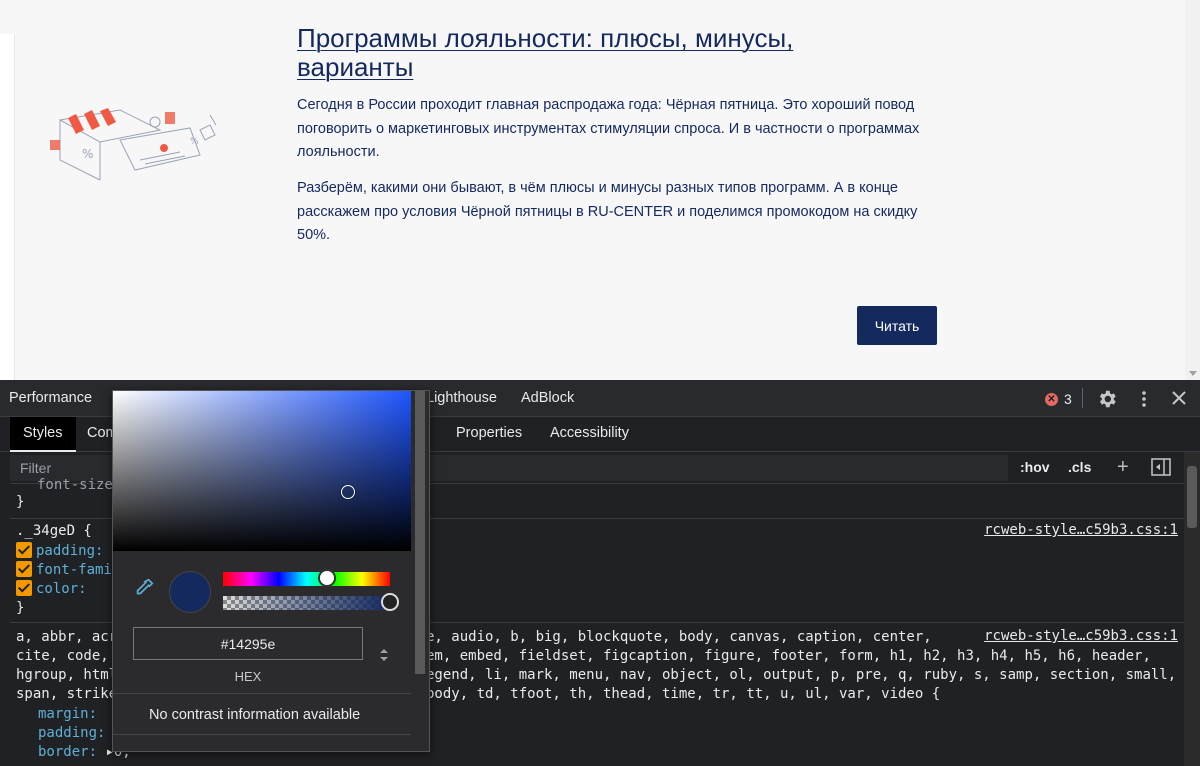 The image size is (1200, 766). Describe the element at coordinates (1107, 399) in the screenshot. I see `gear-icon` at that location.